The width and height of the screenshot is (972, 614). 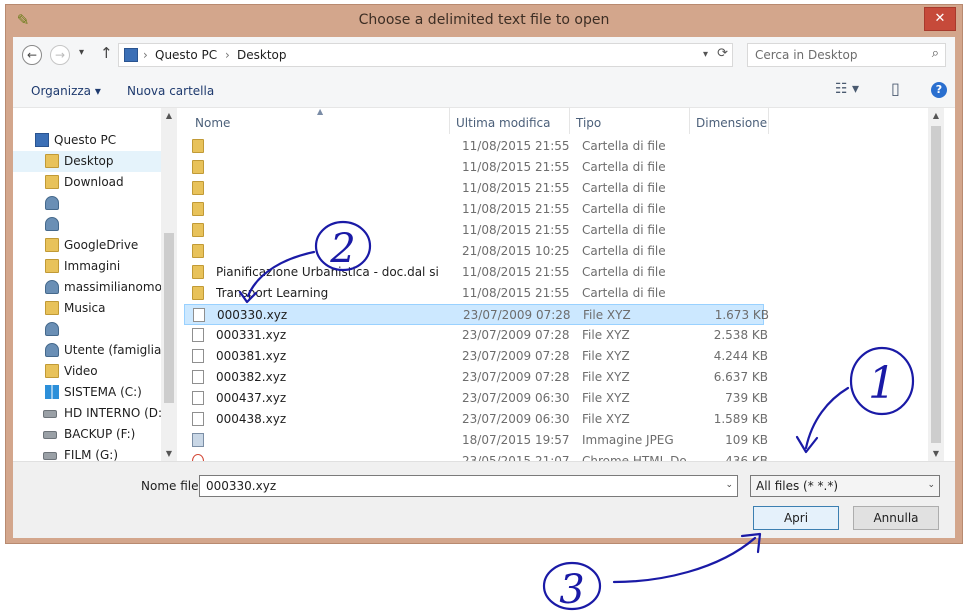 I want to click on annotation-label-3: 3, so click(x=571, y=590).